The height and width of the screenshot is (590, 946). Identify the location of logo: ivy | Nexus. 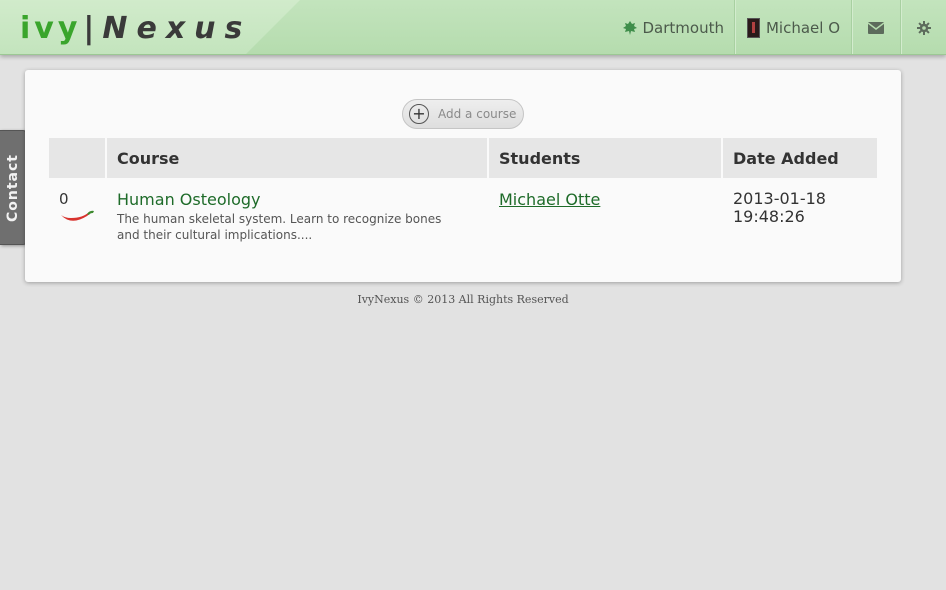
(135, 28).